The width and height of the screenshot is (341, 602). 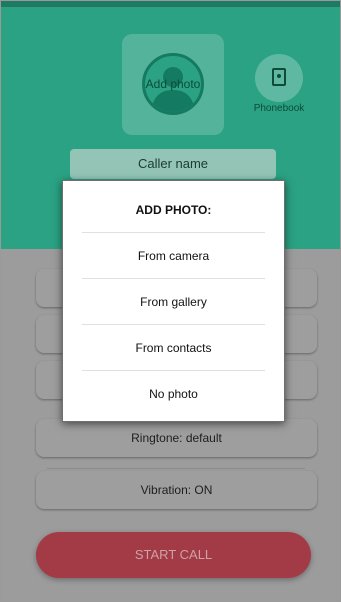 I want to click on ringtone-label: Ringtone: default, so click(x=176, y=438).